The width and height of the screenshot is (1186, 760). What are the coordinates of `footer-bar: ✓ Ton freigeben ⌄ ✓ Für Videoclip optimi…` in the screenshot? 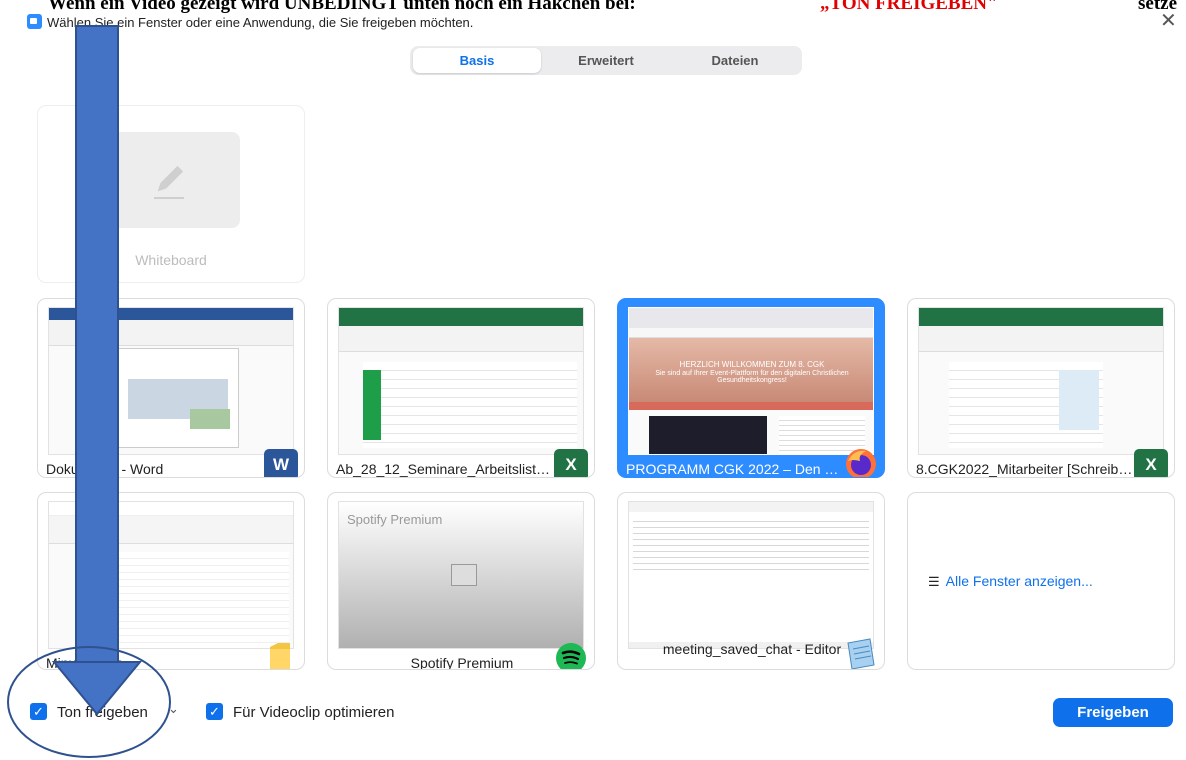 It's located at (593, 714).